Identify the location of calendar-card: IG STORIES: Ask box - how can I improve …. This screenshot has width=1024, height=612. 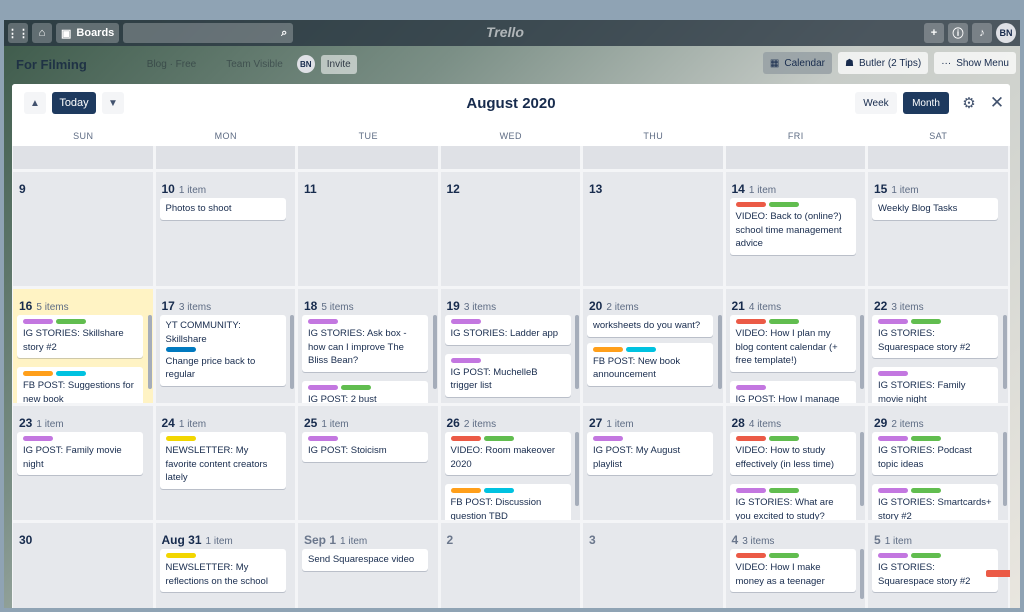
(365, 343).